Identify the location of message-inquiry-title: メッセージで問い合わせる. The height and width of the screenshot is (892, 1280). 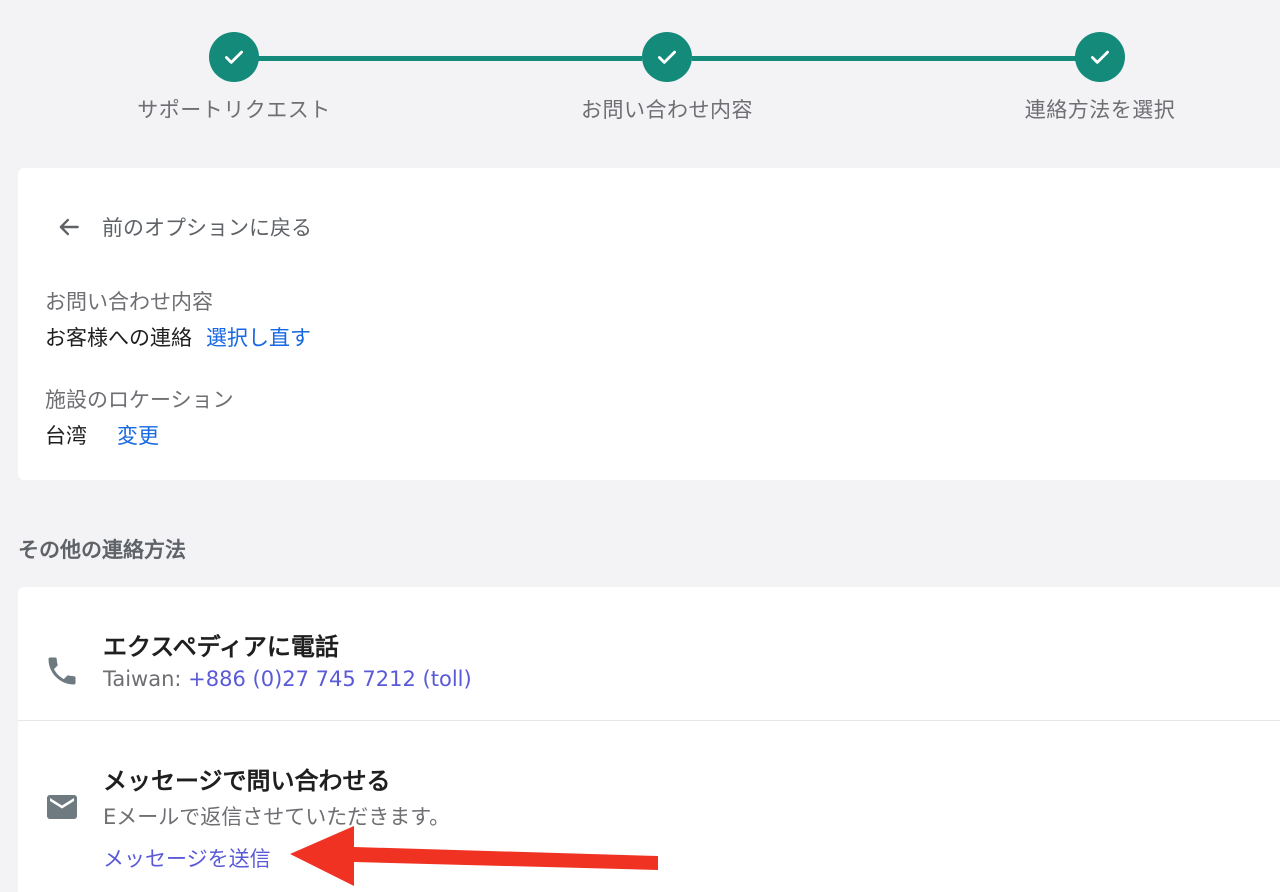
(247, 781).